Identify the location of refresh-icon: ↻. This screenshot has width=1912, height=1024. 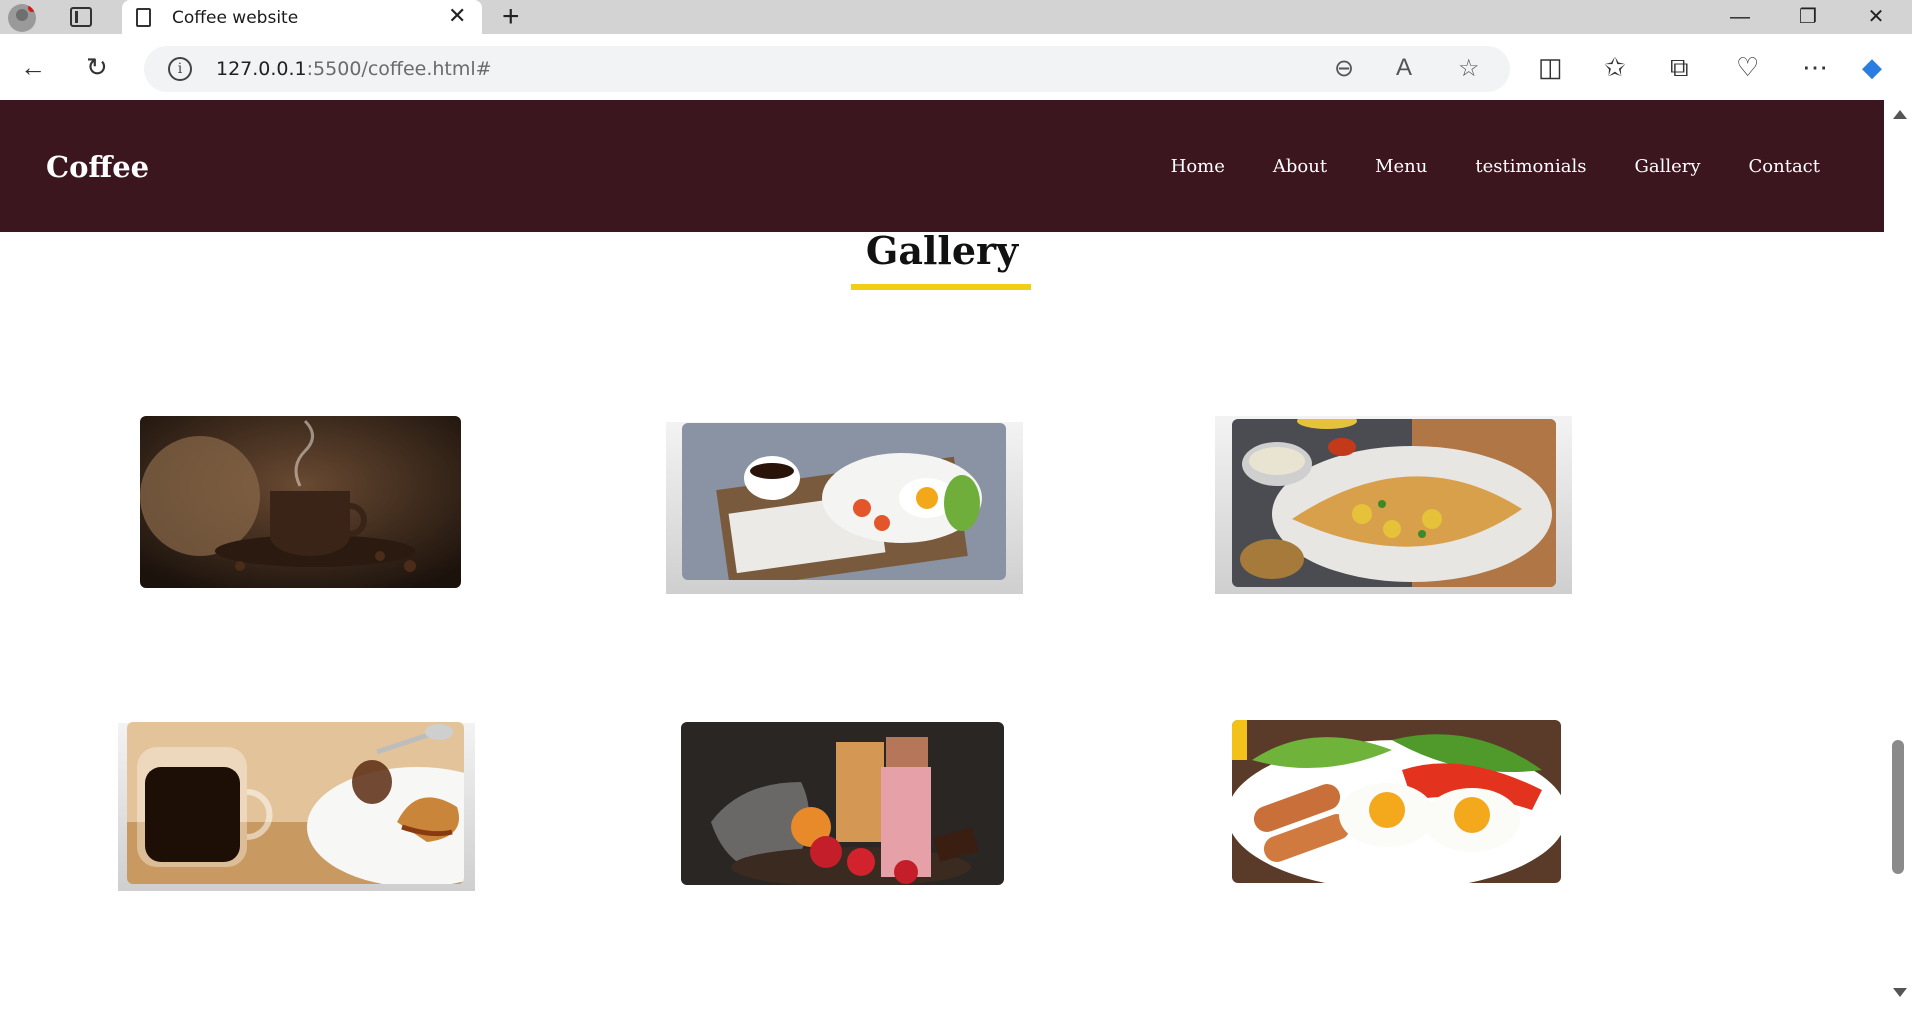
(97, 67).